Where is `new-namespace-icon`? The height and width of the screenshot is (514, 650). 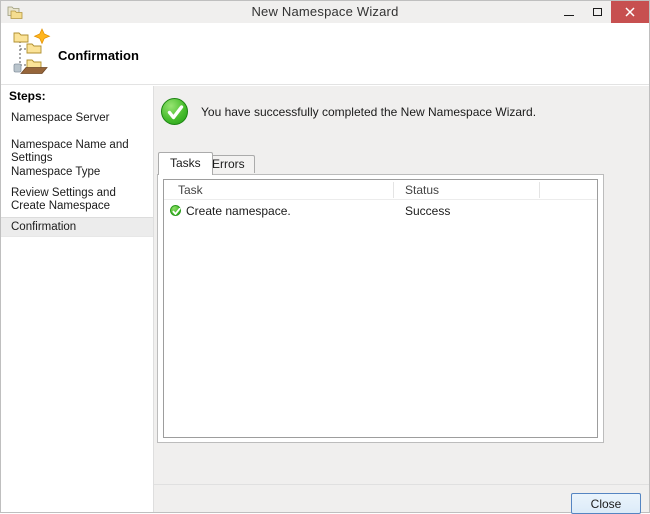
new-namespace-icon is located at coordinates (32, 51).